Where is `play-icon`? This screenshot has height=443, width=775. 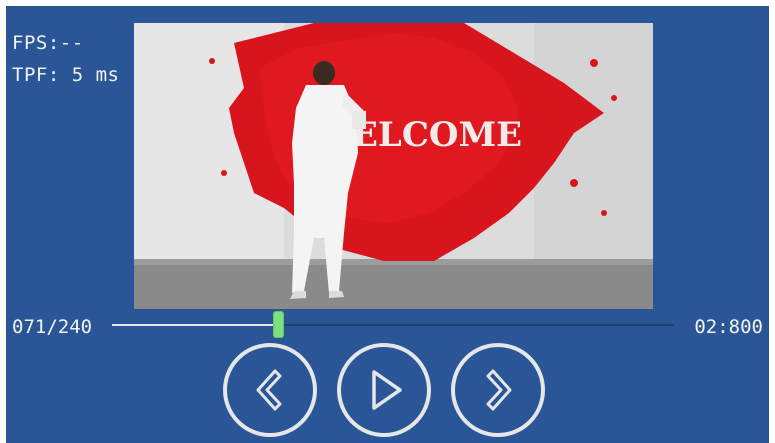 play-icon is located at coordinates (384, 390).